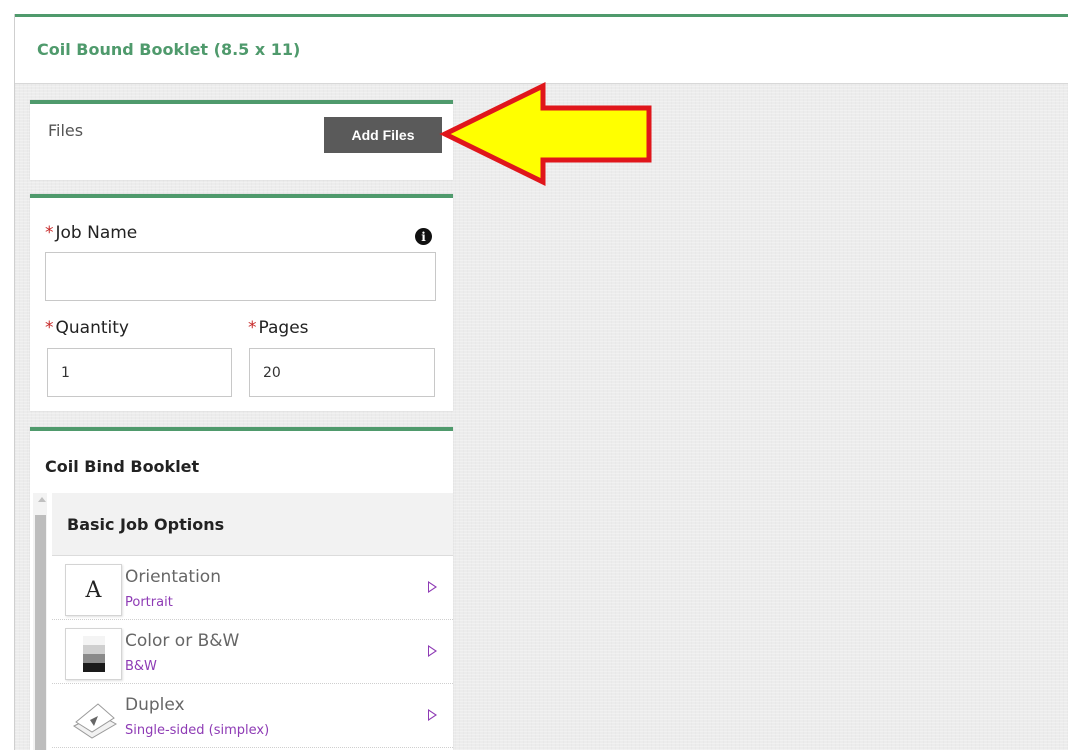  What do you see at coordinates (96, 233) in the screenshot?
I see `job-name-label-text: Job Name` at bounding box center [96, 233].